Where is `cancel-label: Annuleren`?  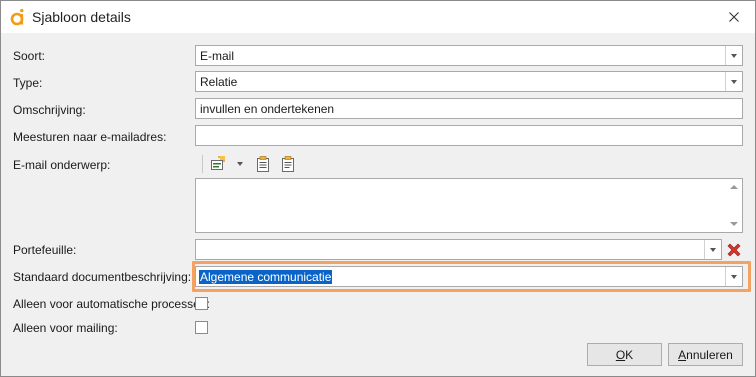
cancel-label: Annuleren is located at coordinates (705, 354).